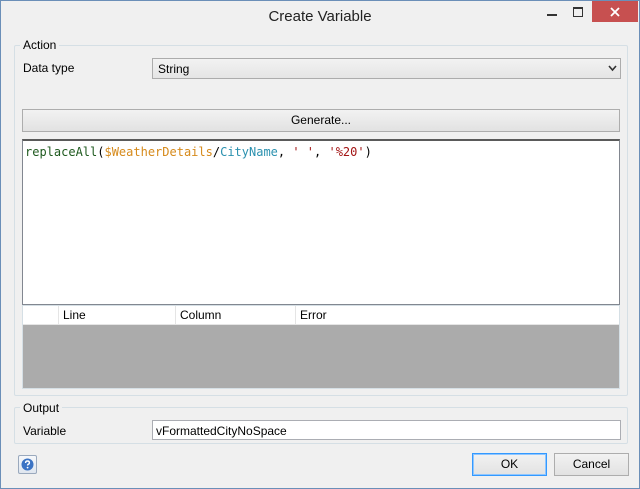 This screenshot has width=640, height=489. What do you see at coordinates (457, 315) in the screenshot?
I see `column-header-error: Error` at bounding box center [457, 315].